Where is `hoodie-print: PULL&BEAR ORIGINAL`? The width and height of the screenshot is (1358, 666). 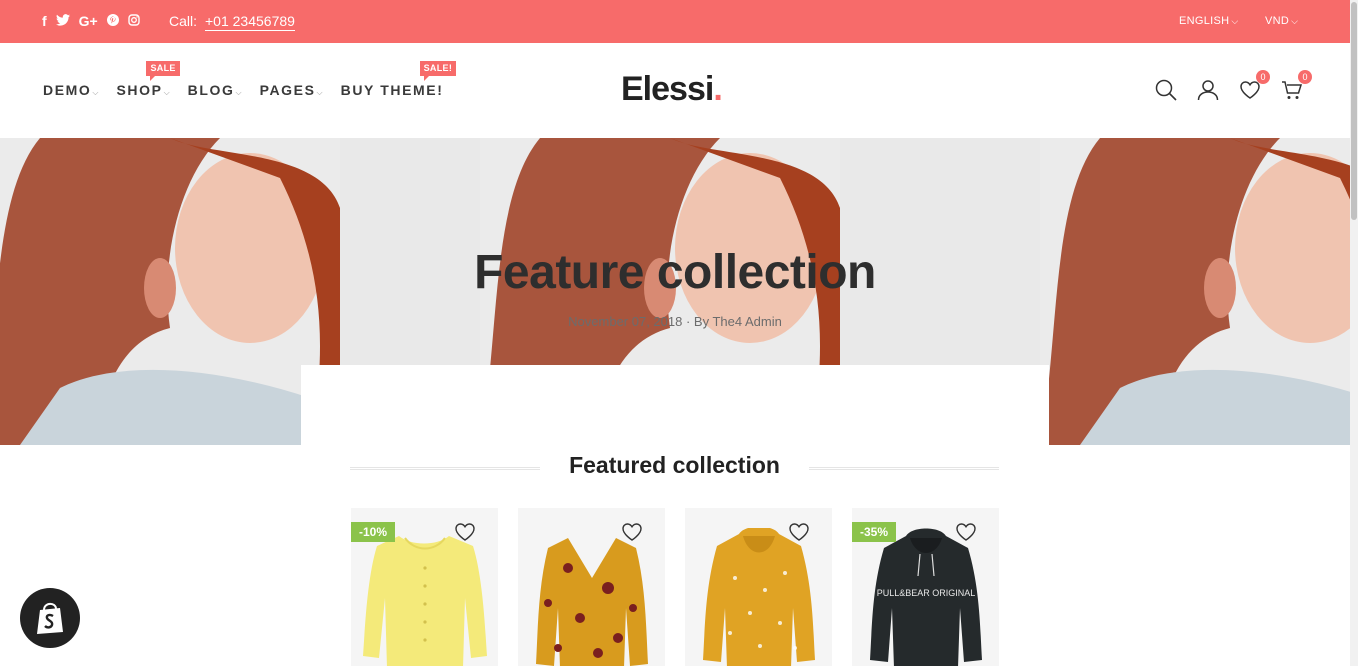 hoodie-print: PULL&BEAR ORIGINAL is located at coordinates (926, 593).